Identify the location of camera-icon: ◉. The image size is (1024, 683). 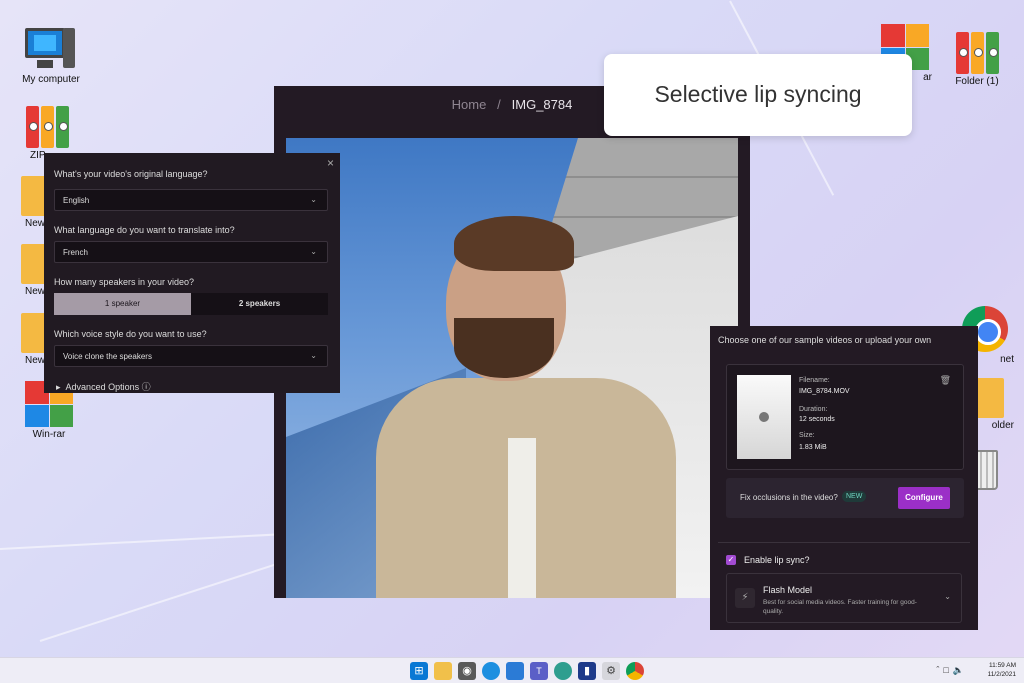
(467, 671).